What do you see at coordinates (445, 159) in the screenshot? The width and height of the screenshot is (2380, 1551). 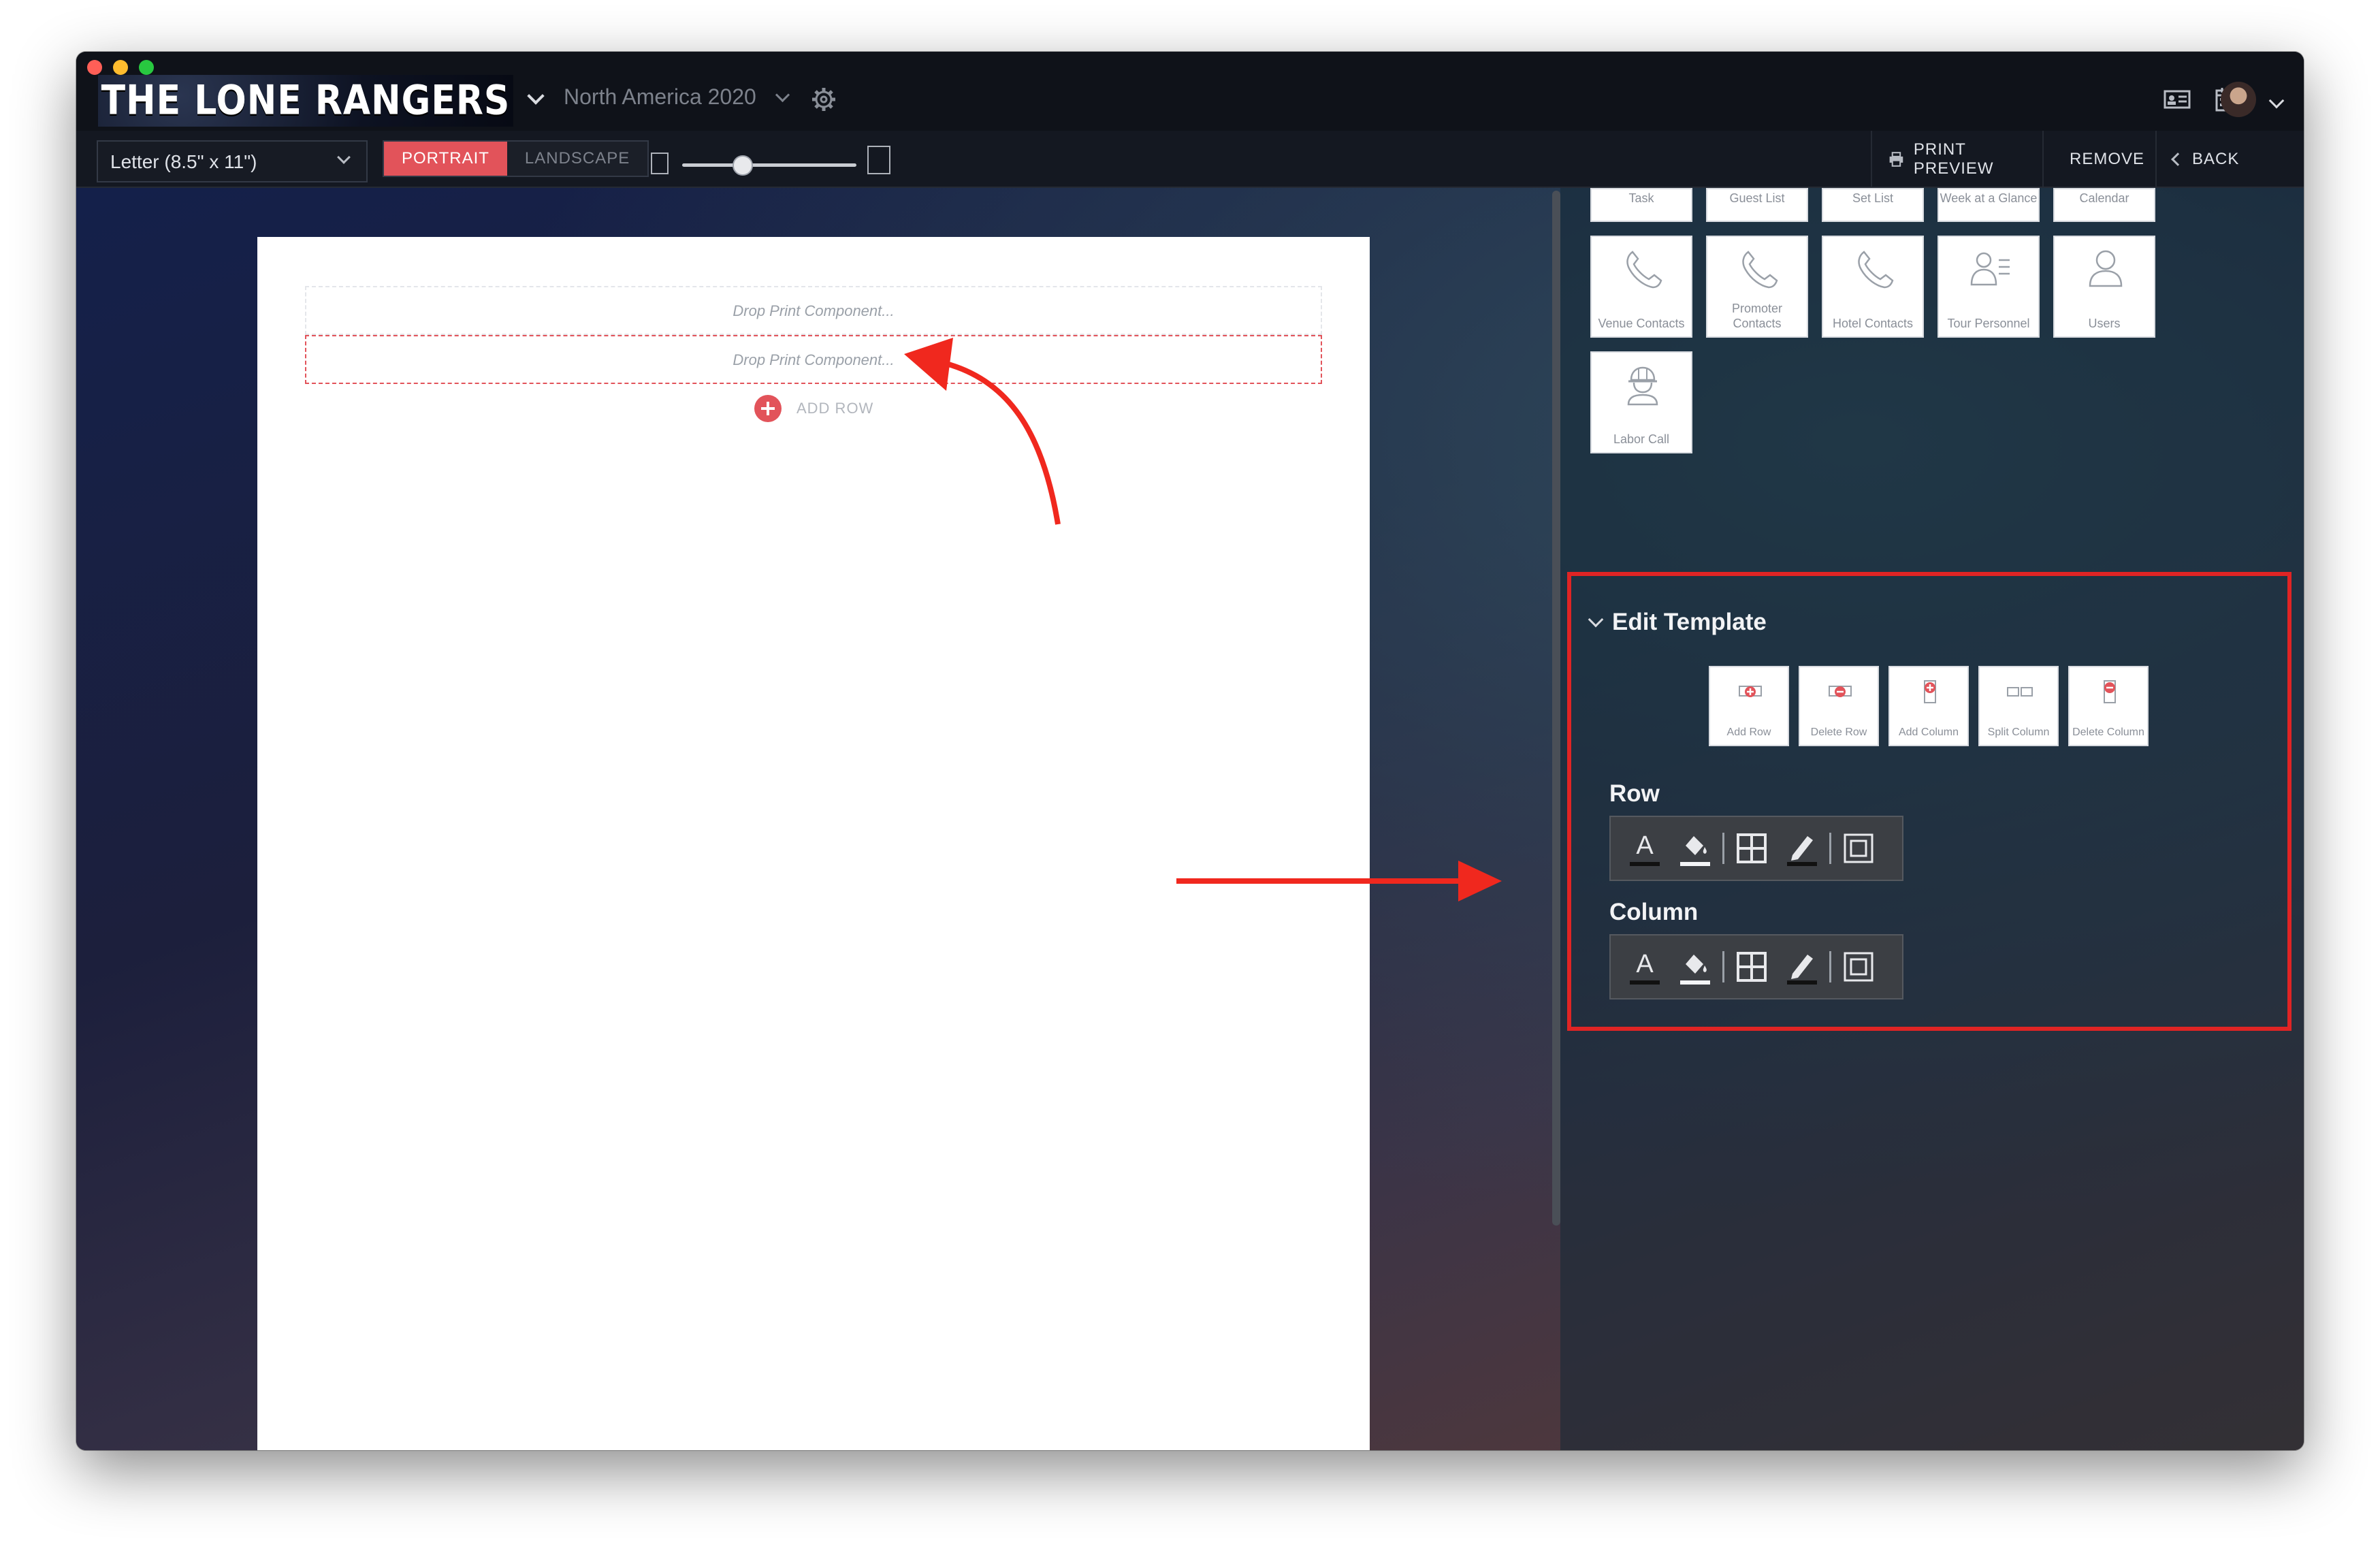 I see `portrait-button: PORTRAIT` at bounding box center [445, 159].